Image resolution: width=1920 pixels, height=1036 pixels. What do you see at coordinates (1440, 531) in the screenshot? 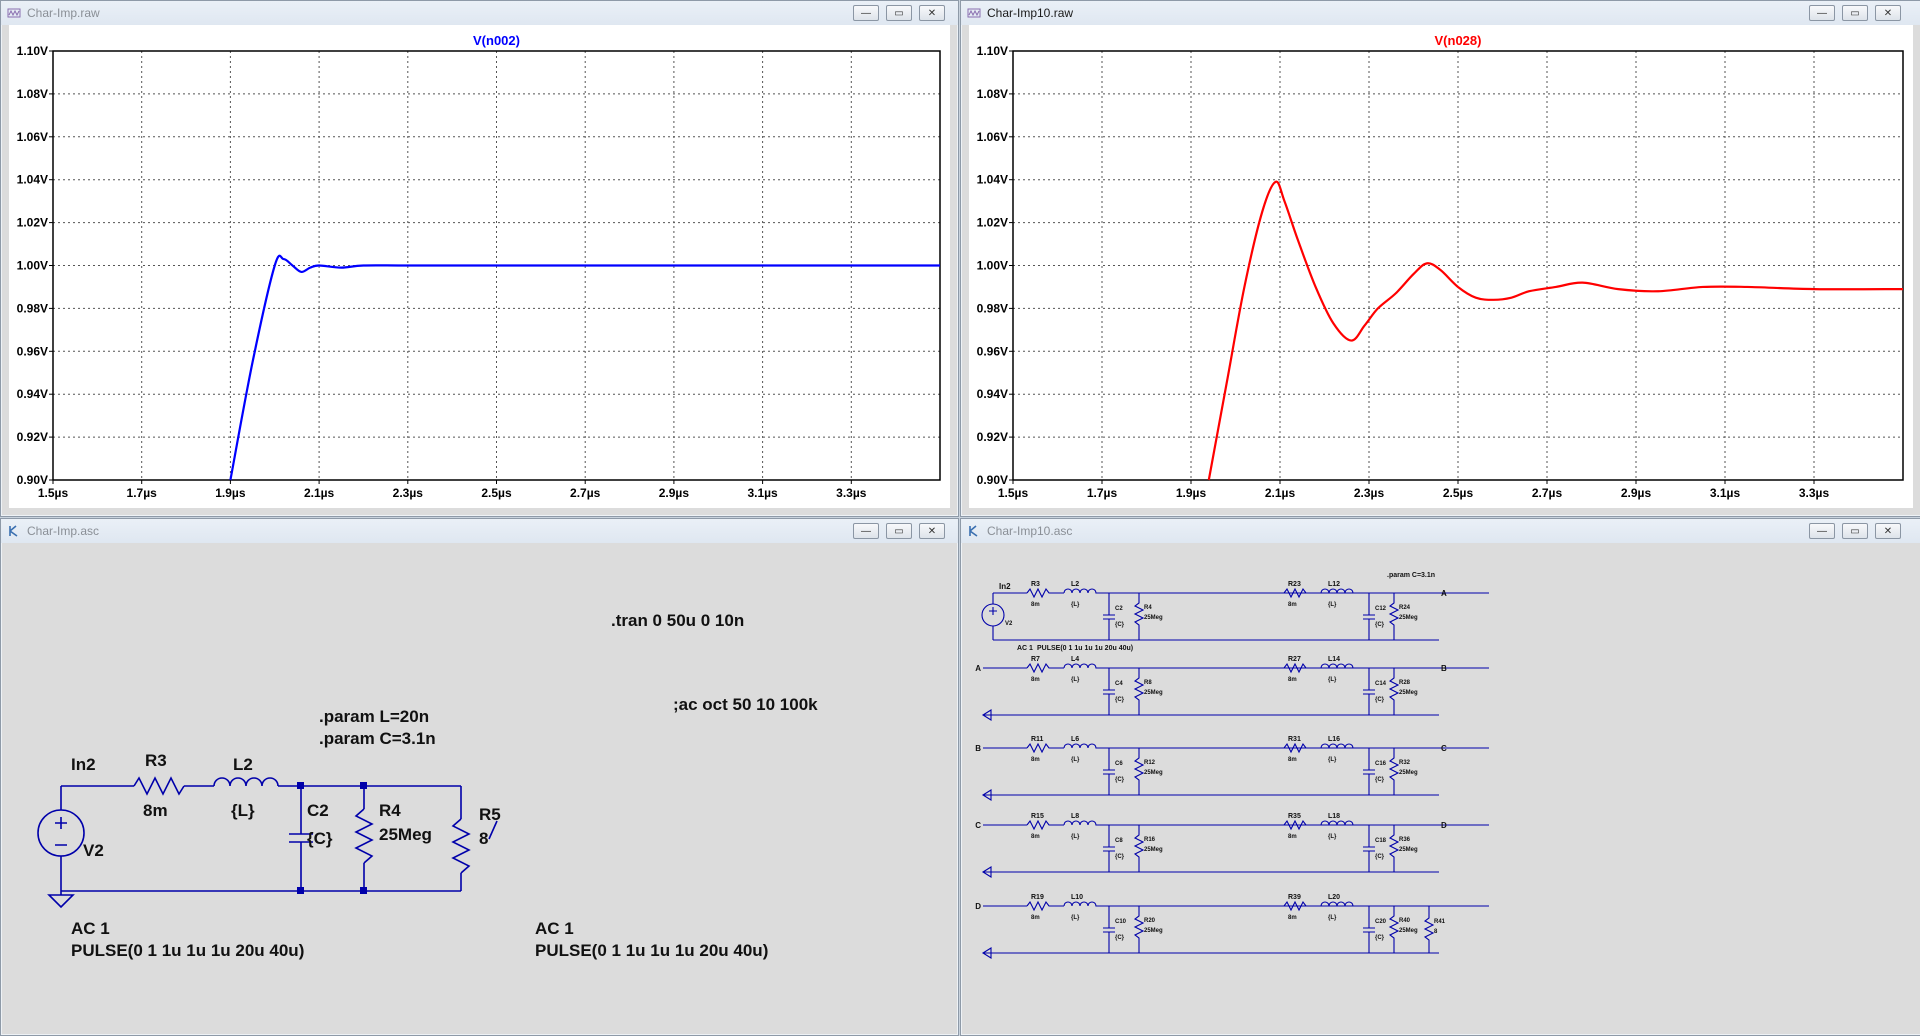
I see `title-bar: Char-Imp10.asc — ▭ ✕` at bounding box center [1440, 531].